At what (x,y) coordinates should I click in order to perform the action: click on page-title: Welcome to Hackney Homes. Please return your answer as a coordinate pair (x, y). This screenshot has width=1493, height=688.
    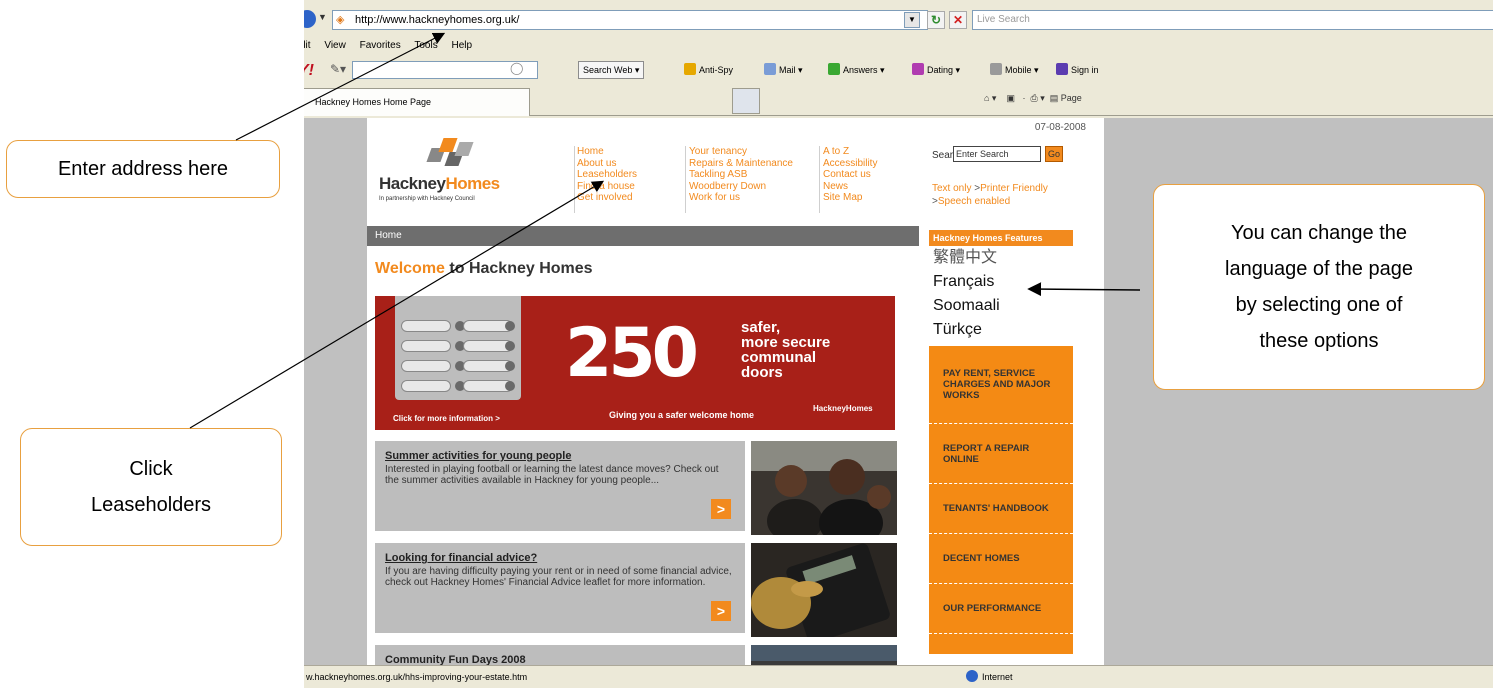
    Looking at the image, I should click on (484, 269).